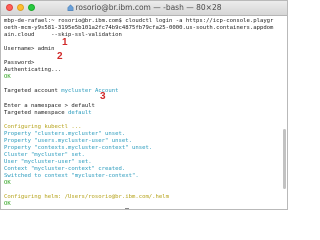  What do you see at coordinates (44, 154) in the screenshot?
I see `terminal-text: Cluster "mycluster" set.` at bounding box center [44, 154].